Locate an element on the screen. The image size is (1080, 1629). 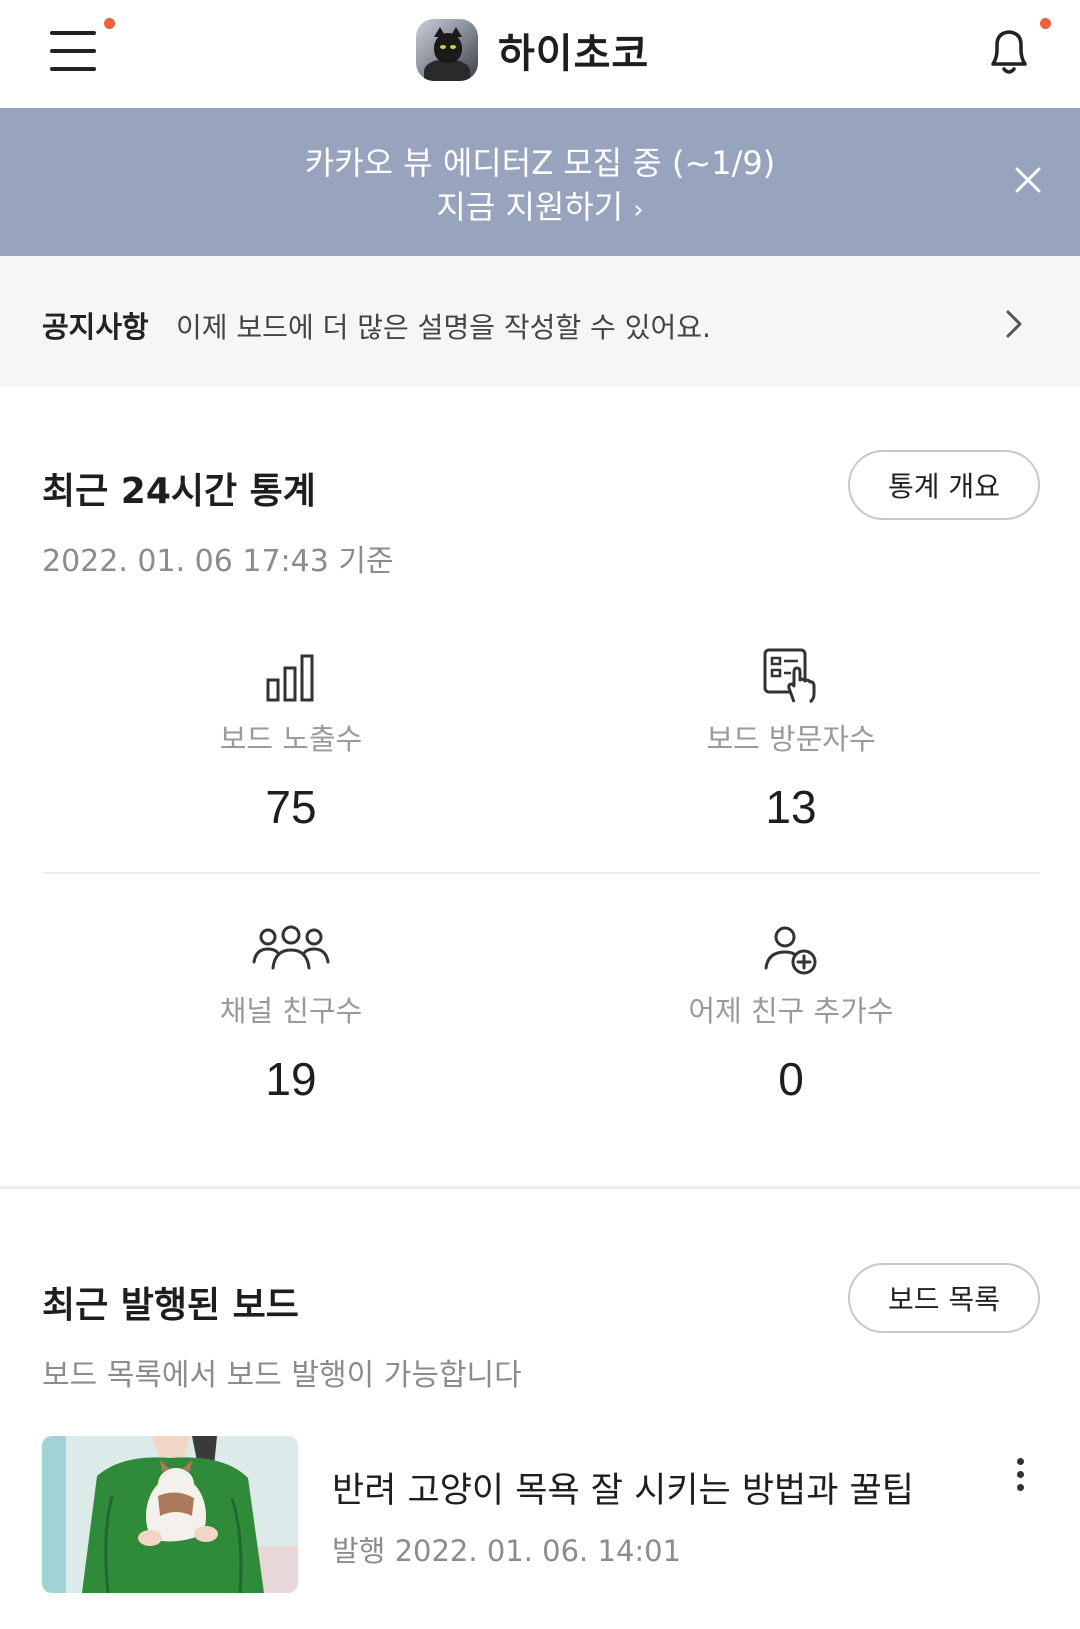
chevron-right-icon is located at coordinates (1014, 324).